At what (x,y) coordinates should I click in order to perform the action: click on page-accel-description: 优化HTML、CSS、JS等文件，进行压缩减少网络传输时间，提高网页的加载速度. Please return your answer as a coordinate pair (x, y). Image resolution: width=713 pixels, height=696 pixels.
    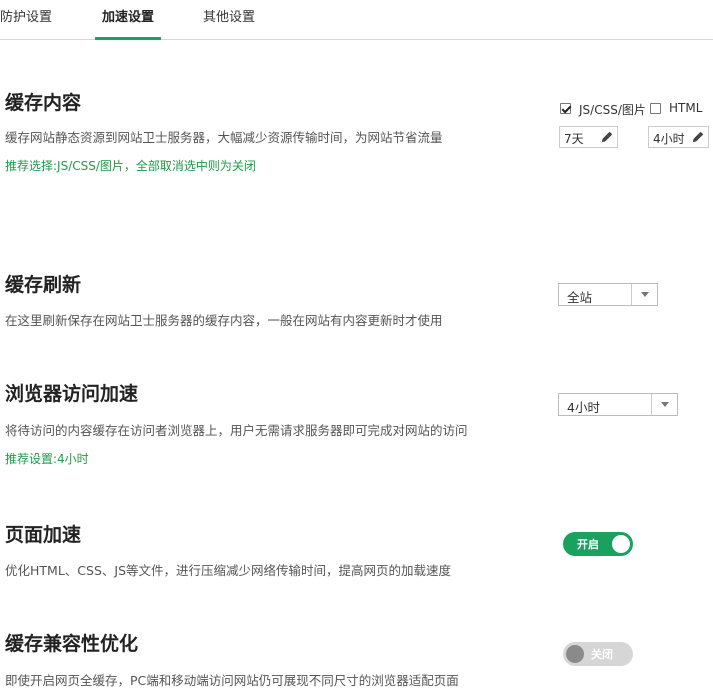
    Looking at the image, I should click on (228, 570).